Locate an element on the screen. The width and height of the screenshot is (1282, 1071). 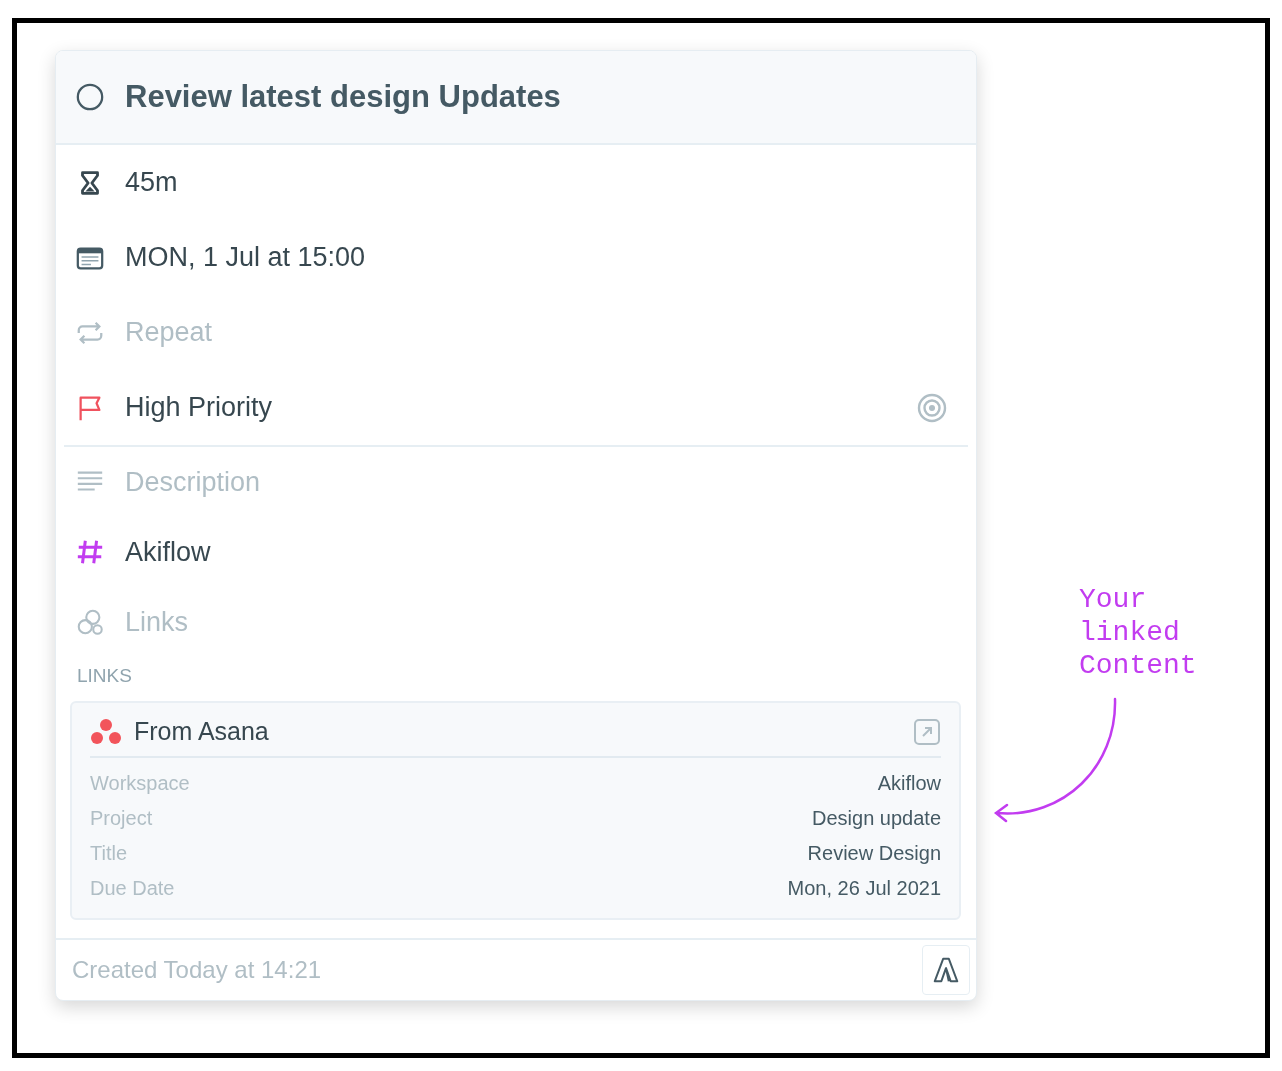
field-label: Akiflow is located at coordinates (168, 552).